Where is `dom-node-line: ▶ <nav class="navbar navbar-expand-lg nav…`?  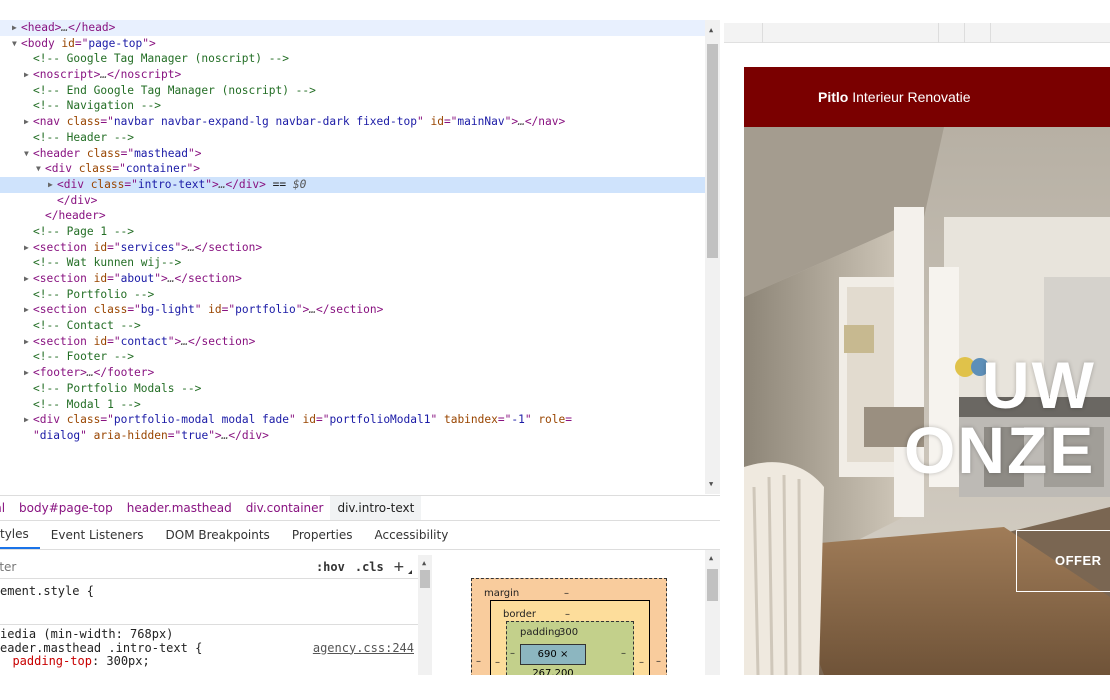 dom-node-line: ▶ <nav class="navbar navbar-expand-lg nav… is located at coordinates (352, 122).